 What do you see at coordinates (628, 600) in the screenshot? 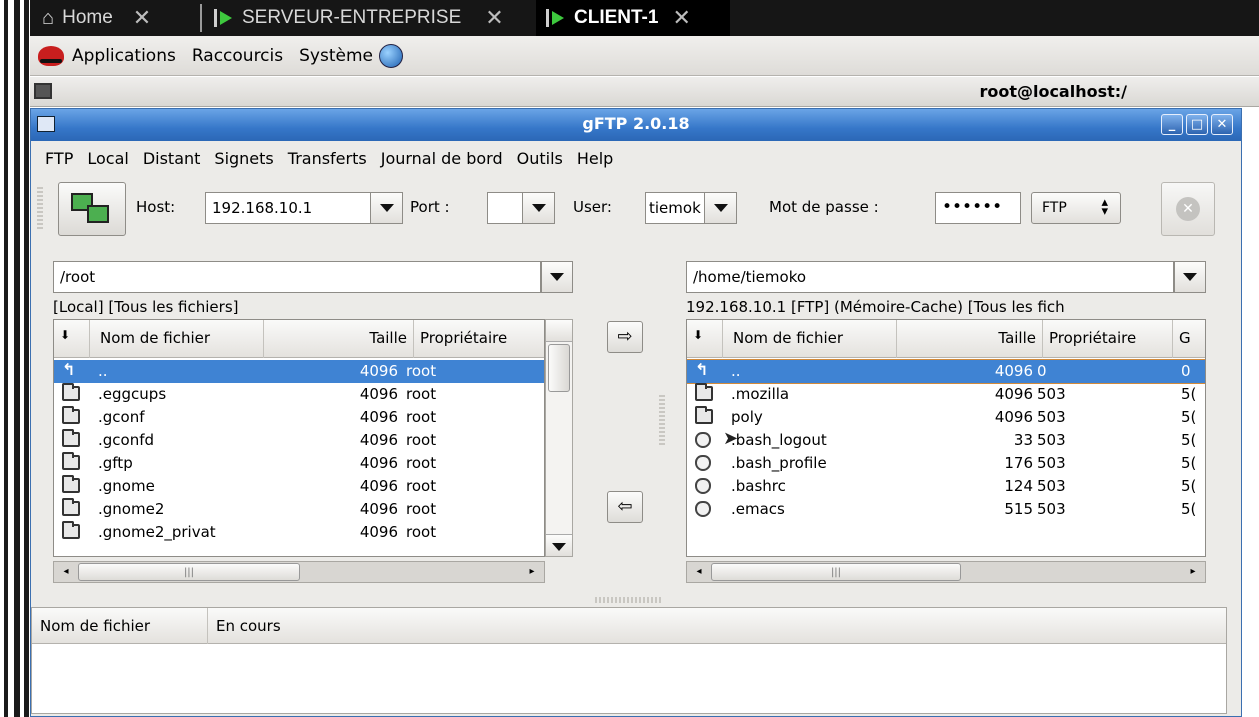
I see `queue-splitter` at bounding box center [628, 600].